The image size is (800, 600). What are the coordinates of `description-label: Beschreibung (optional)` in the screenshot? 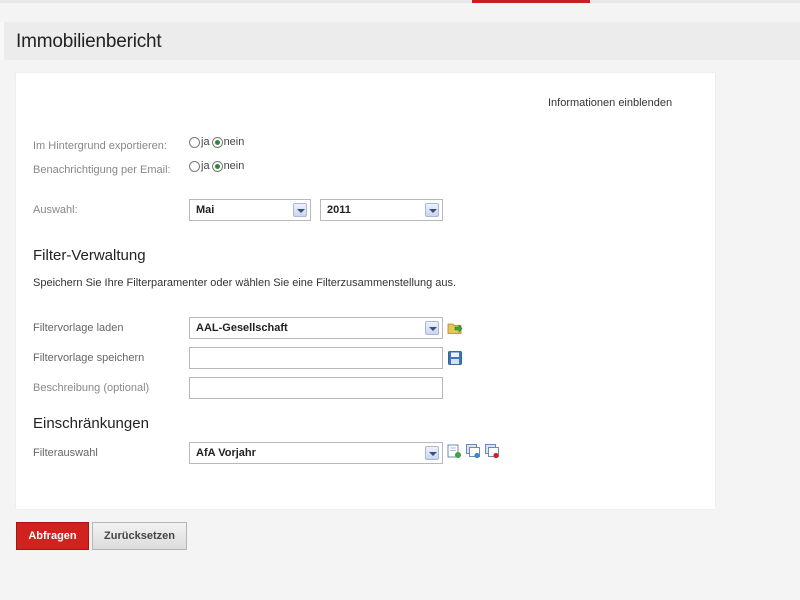 It's located at (91, 388).